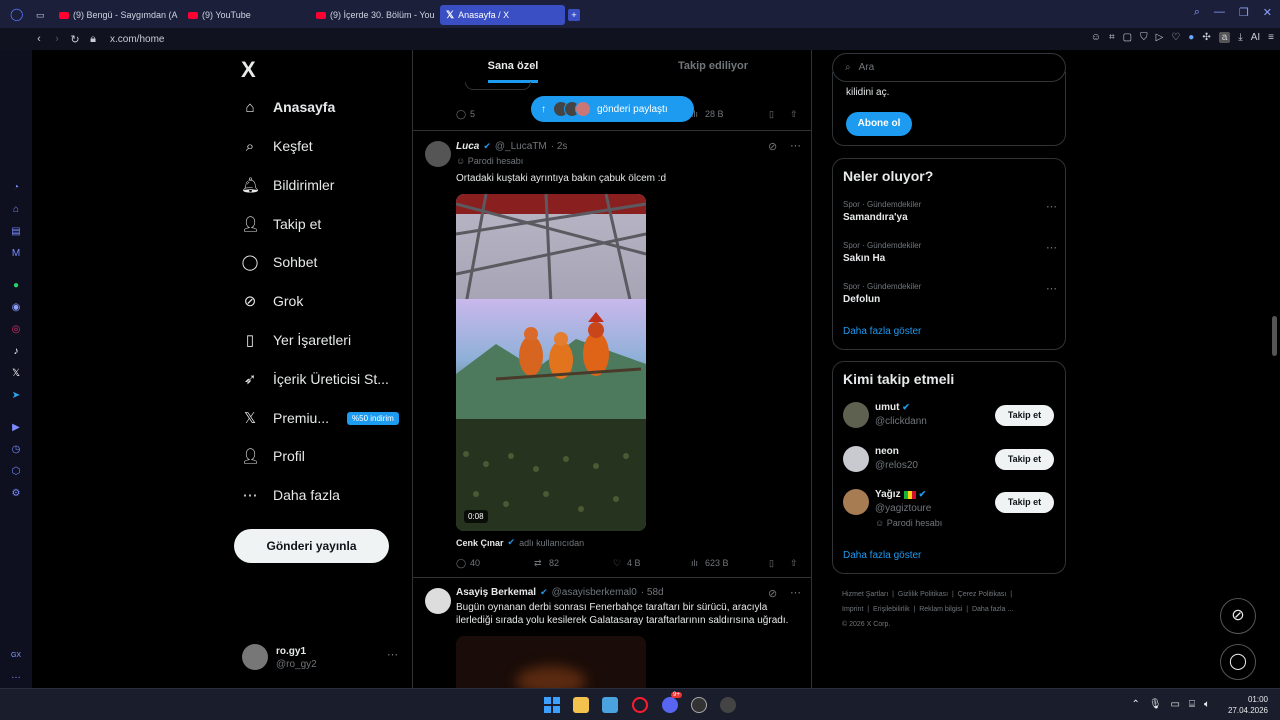  I want to click on shield-icon: ⛉, so click(1144, 37).